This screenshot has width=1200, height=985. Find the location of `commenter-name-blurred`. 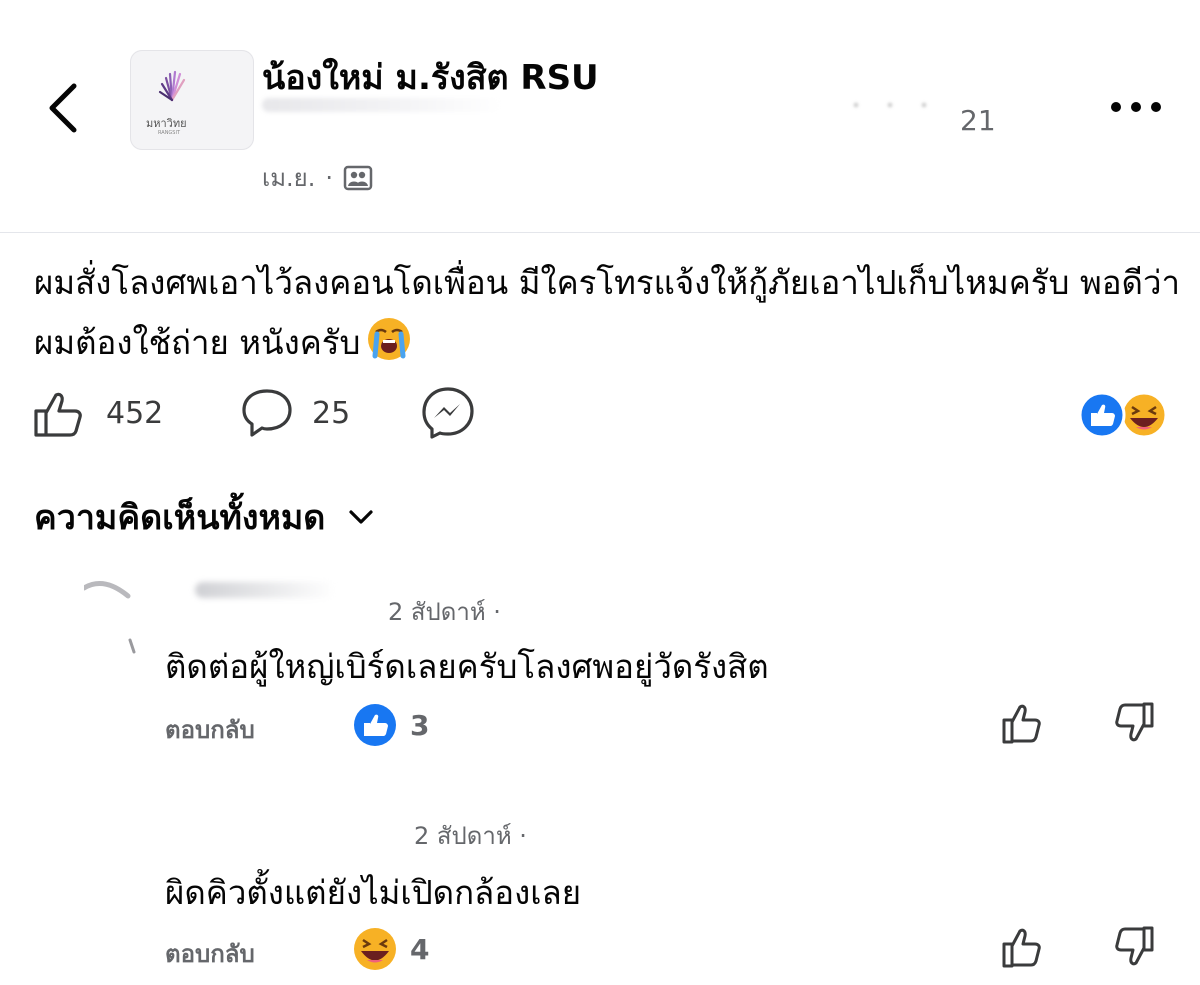

commenter-name-blurred is located at coordinates (265, 590).